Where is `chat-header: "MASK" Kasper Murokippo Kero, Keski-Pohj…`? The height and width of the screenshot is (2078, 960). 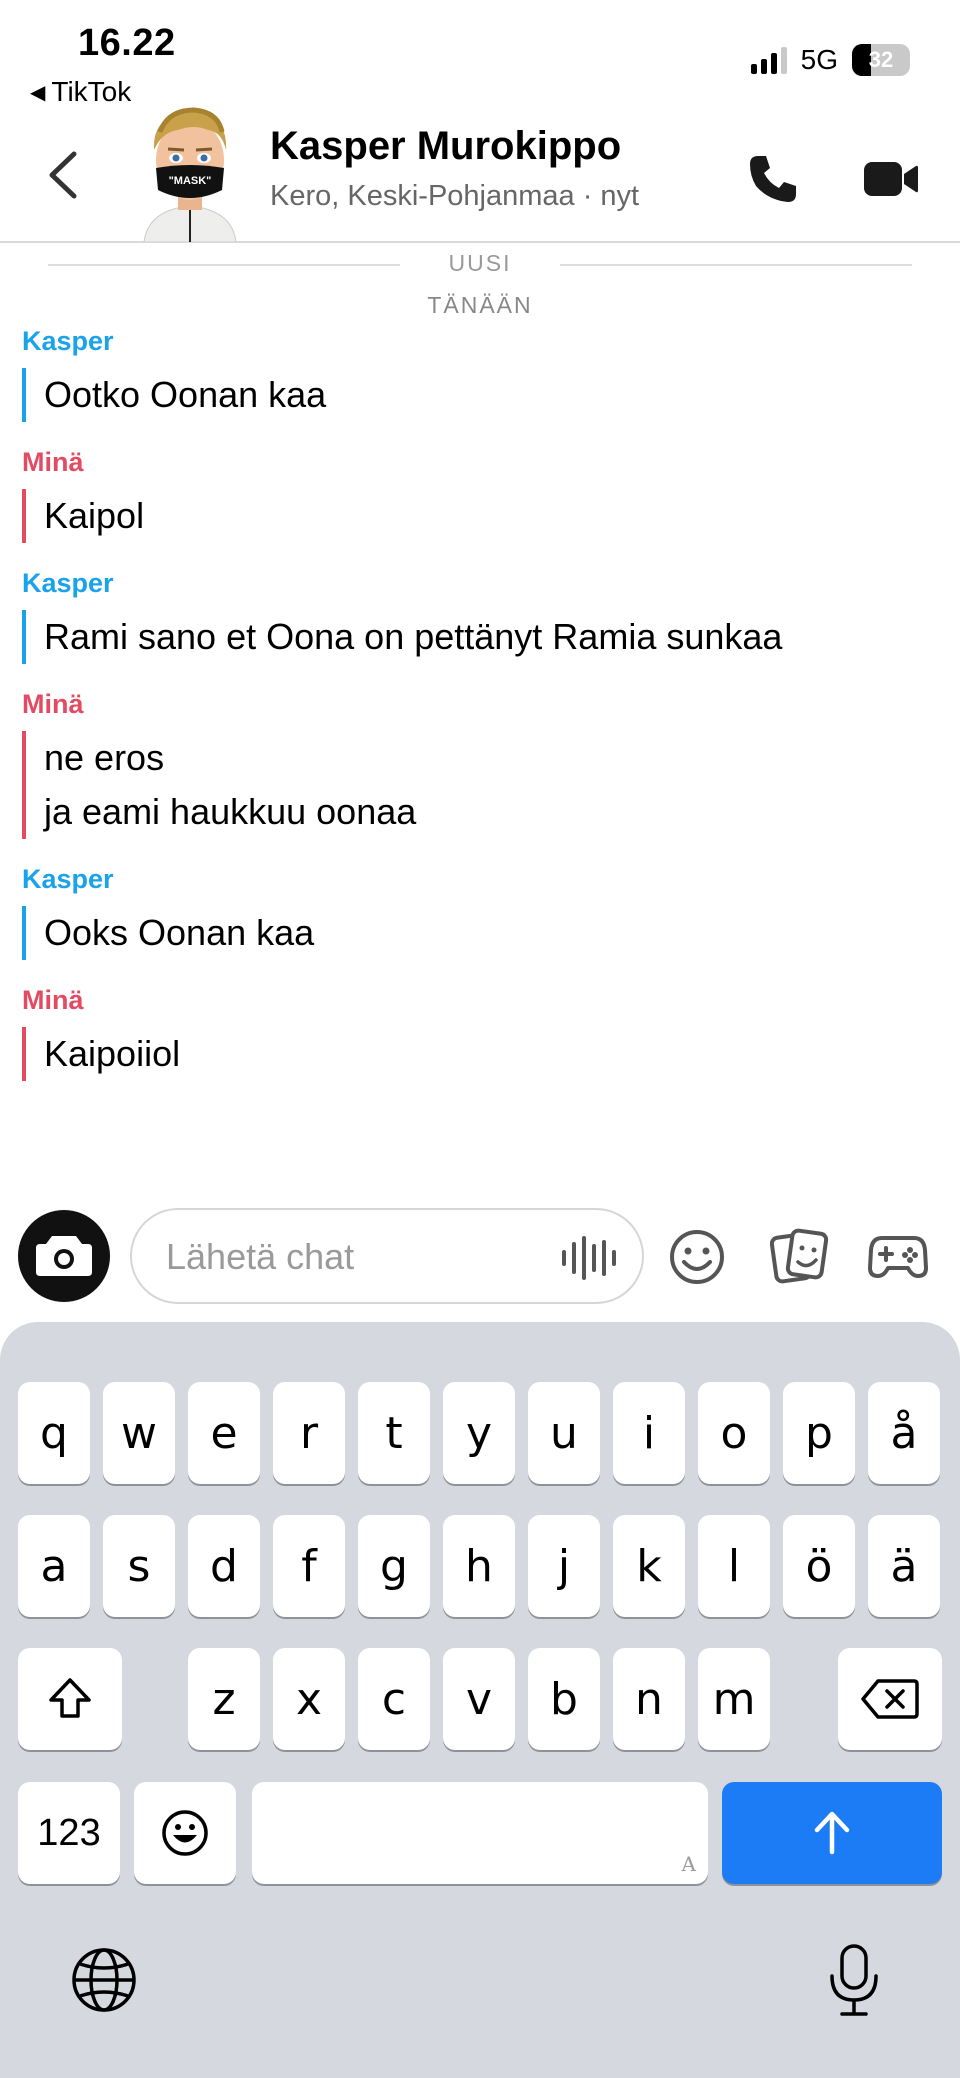
chat-header: "MASK" Kasper Murokippo Kero, Keski-Pohj… is located at coordinates (480, 170).